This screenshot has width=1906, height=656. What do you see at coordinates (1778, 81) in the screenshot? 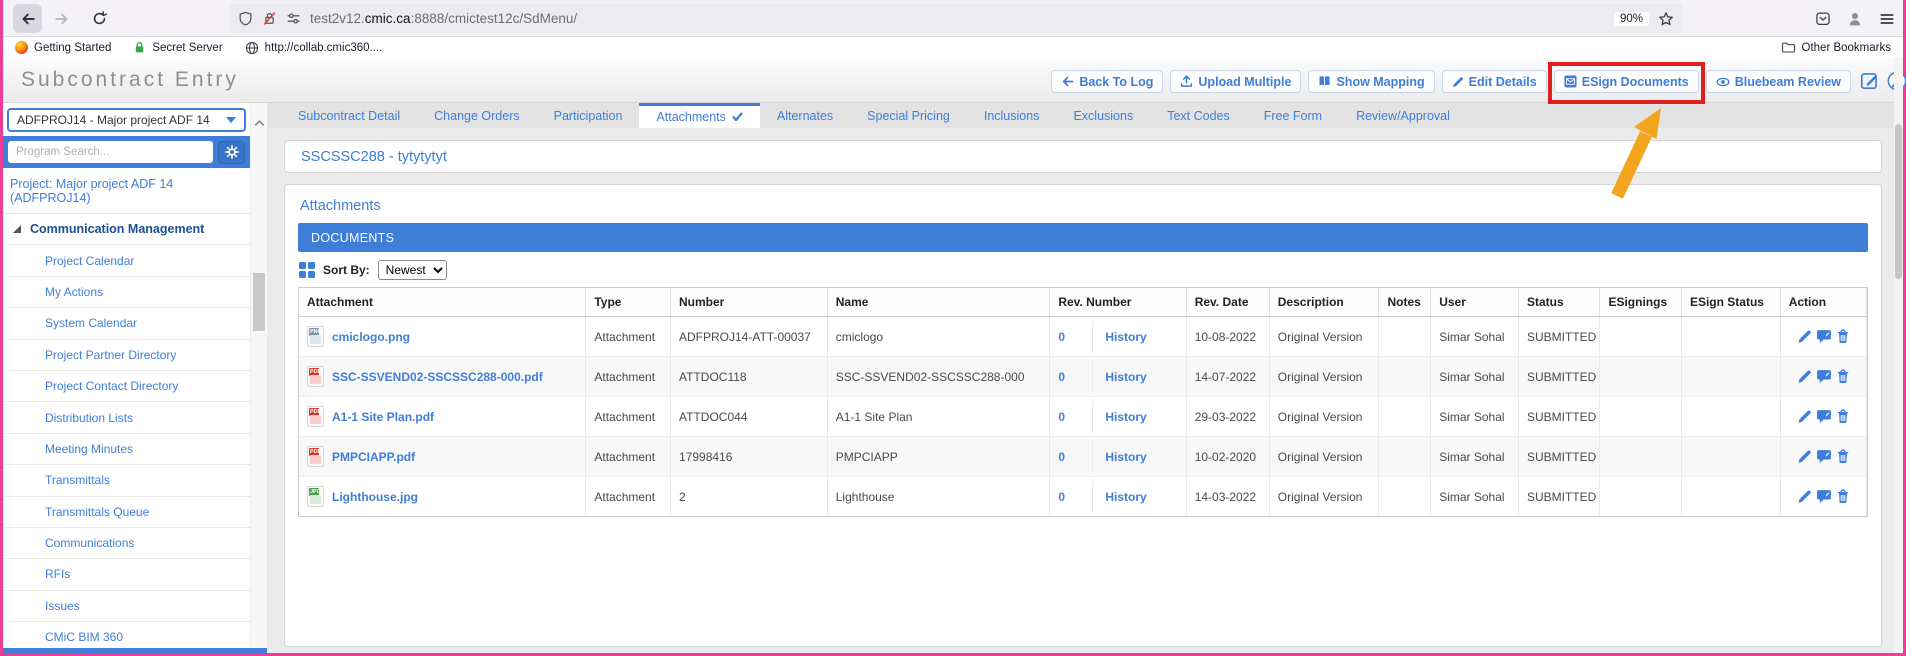
I see `bluebeam-review-button: Bluebeam Review` at bounding box center [1778, 81].